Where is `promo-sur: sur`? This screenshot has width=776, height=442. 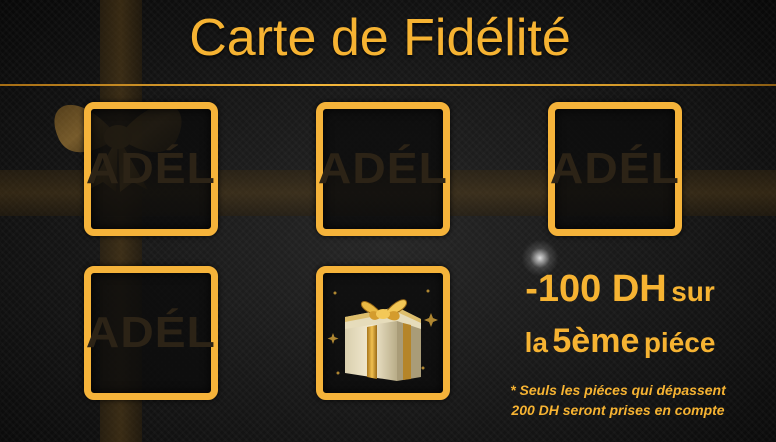 promo-sur: sur is located at coordinates (693, 291).